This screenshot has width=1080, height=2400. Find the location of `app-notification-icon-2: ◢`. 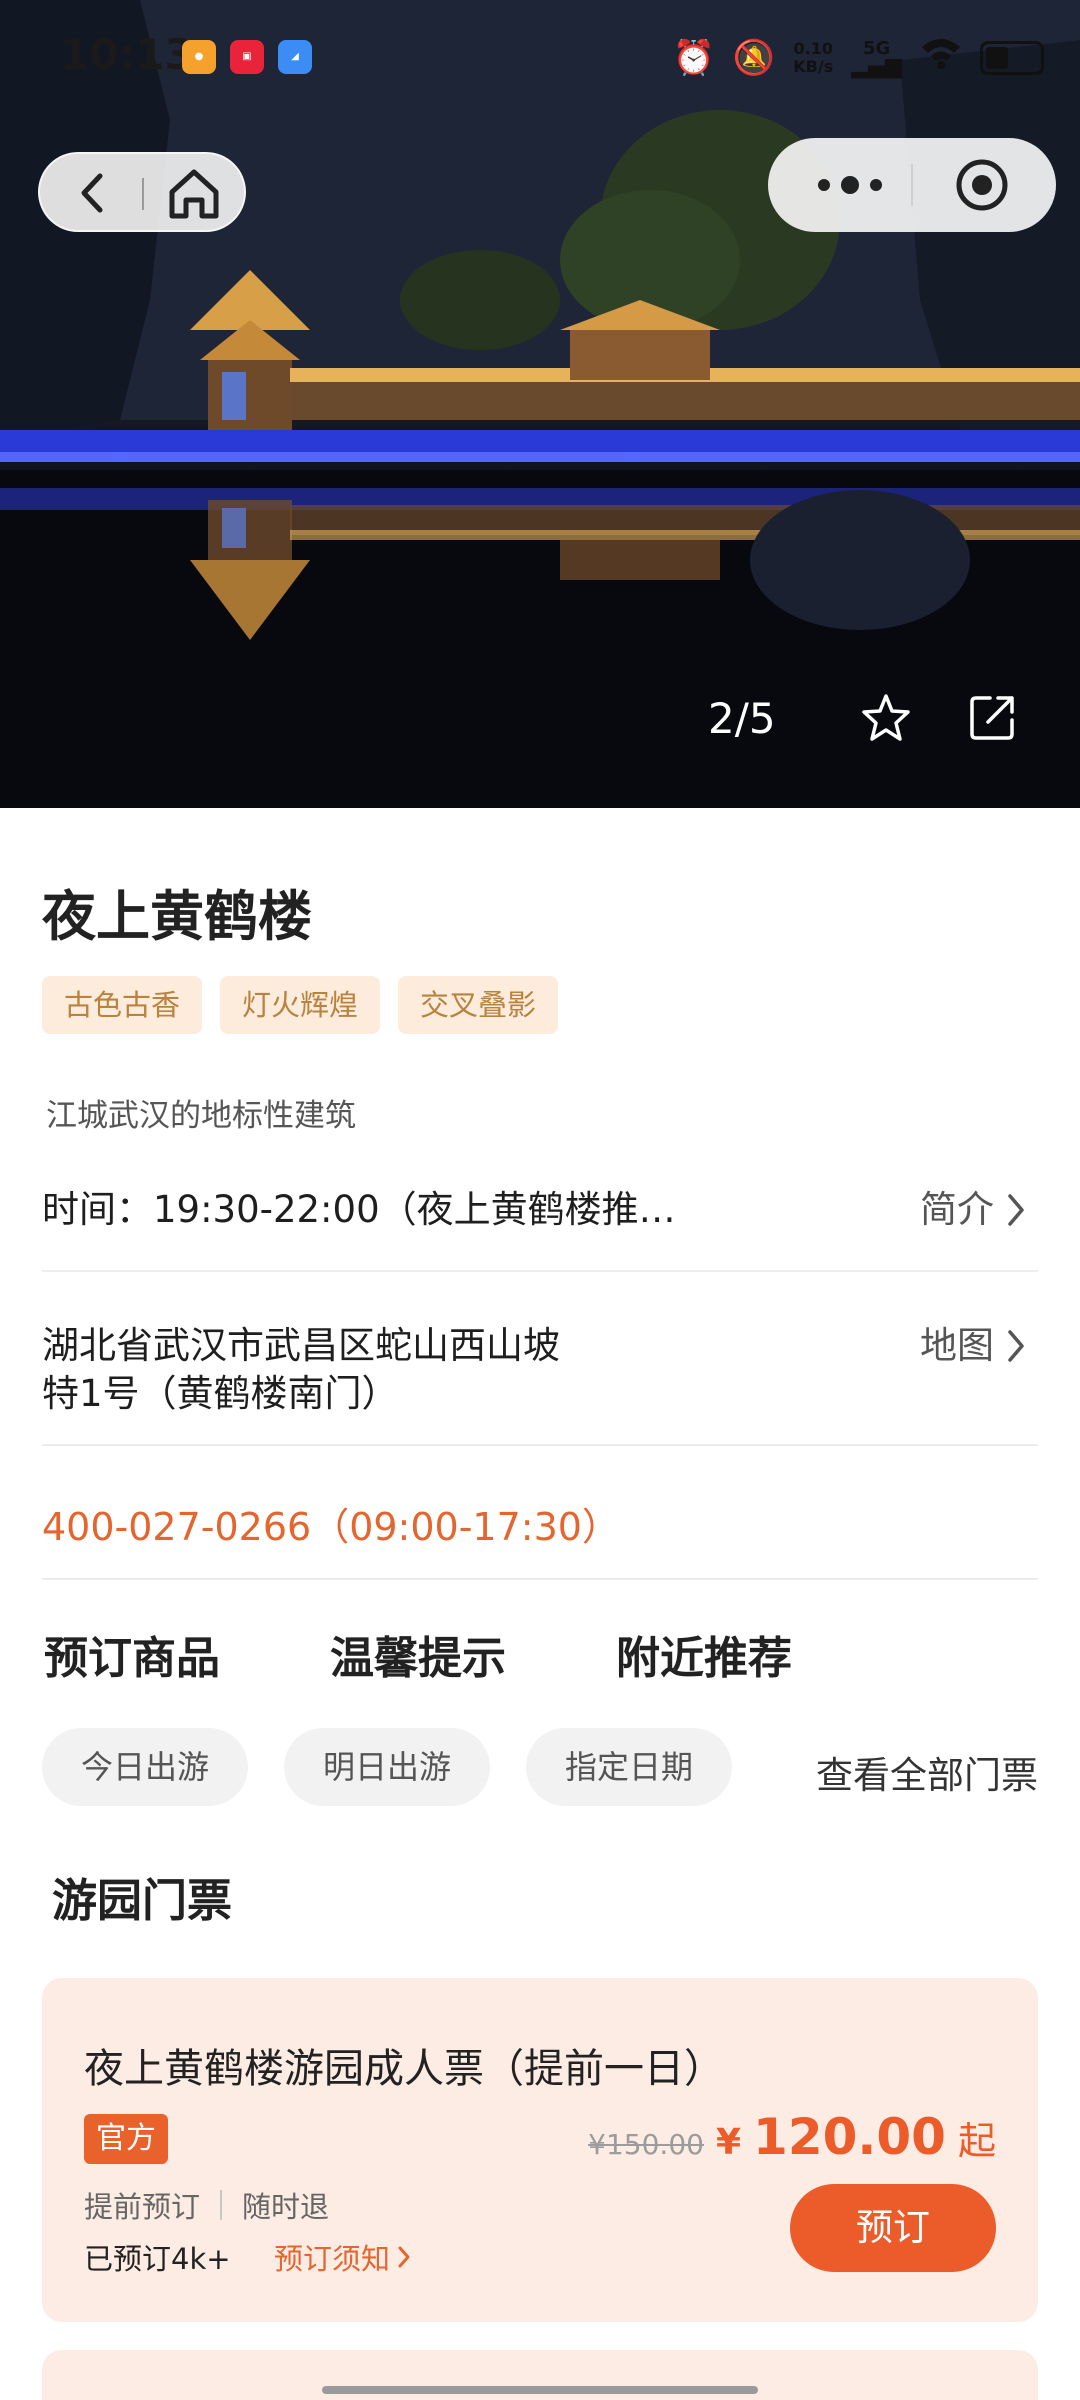

app-notification-icon-2: ◢ is located at coordinates (295, 57).